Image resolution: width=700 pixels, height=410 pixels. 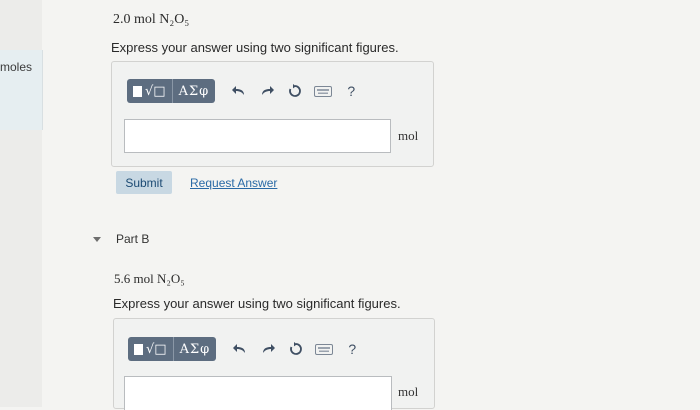 I want to click on part-b-question: 5.6 mol N₂O₅, so click(x=149, y=278).